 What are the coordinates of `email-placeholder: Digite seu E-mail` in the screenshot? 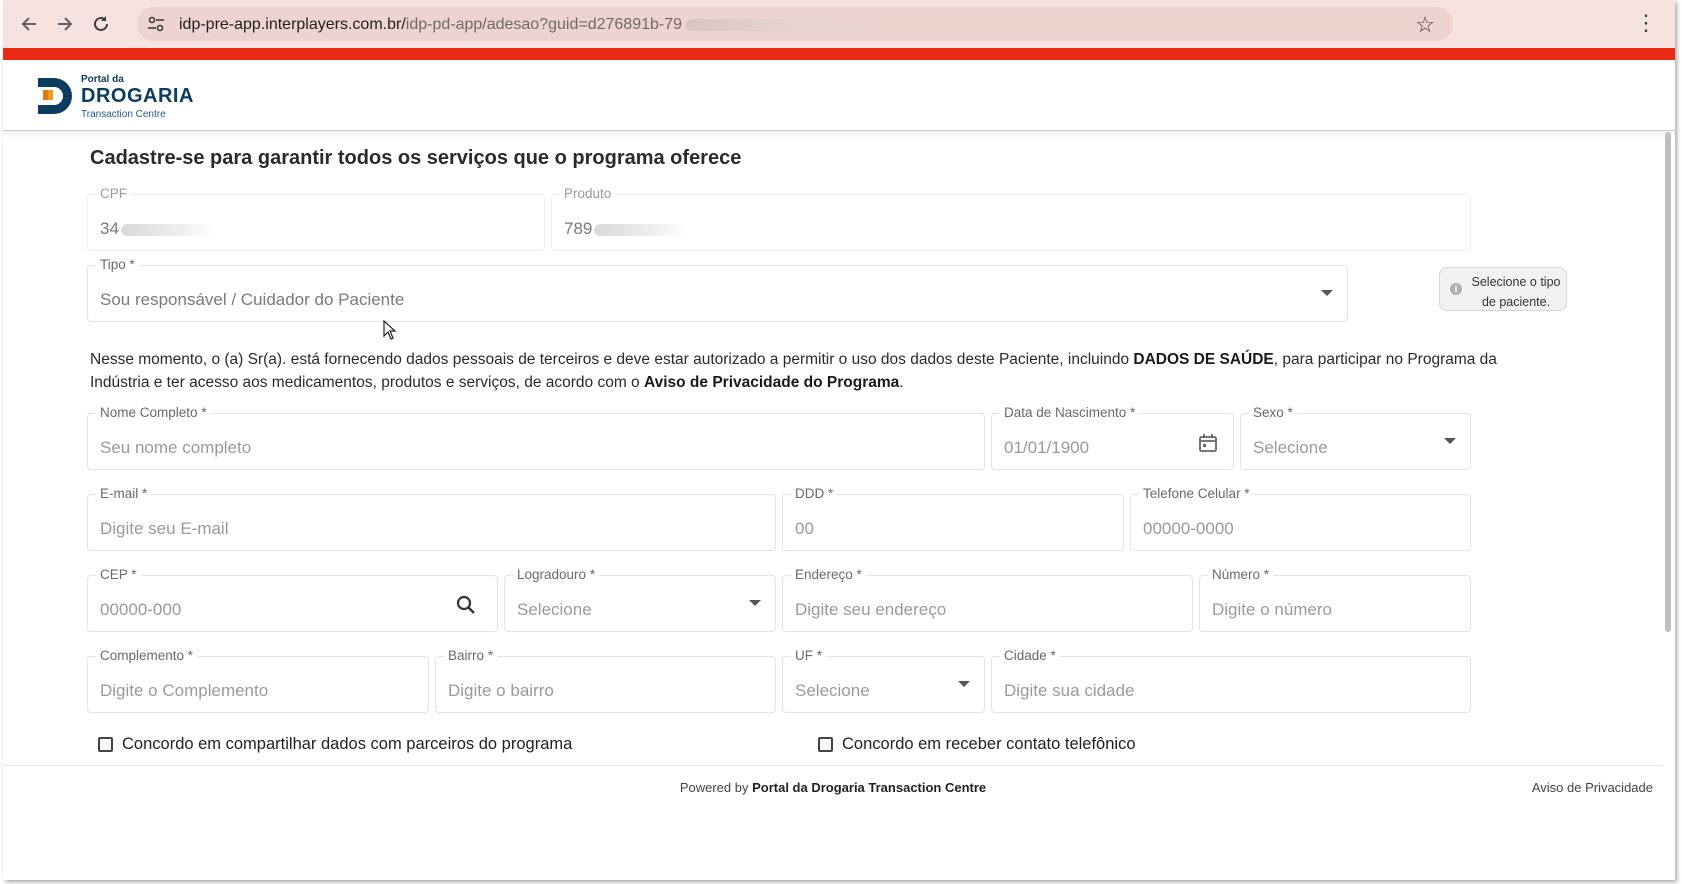 It's located at (164, 528).